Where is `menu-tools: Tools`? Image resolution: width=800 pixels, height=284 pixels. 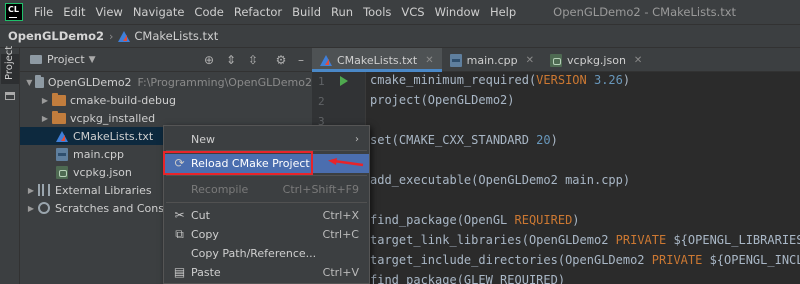 menu-tools: Tools is located at coordinates (377, 12).